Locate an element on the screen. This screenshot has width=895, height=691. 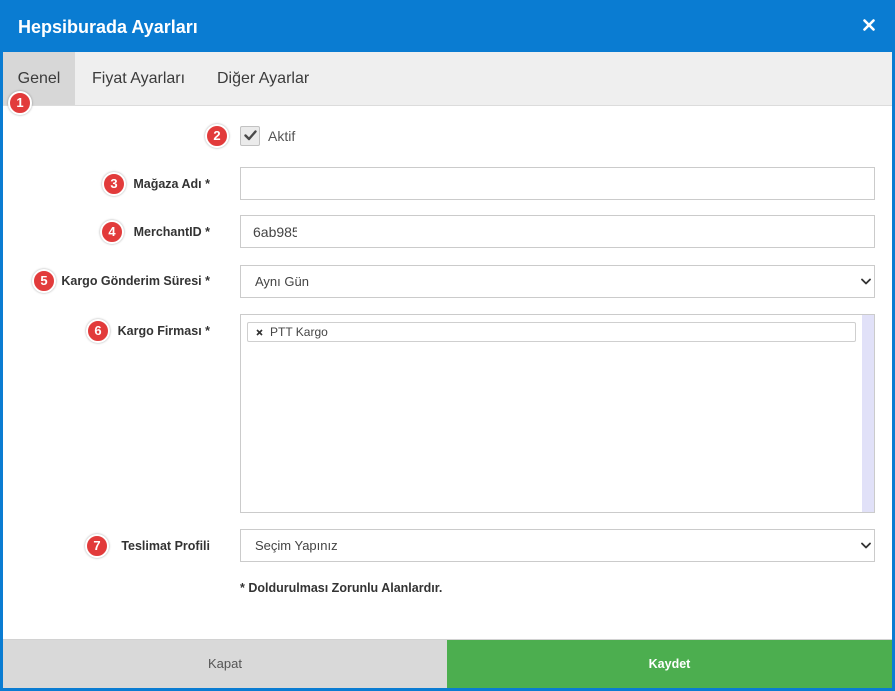
annotation-badge-5: 5 is located at coordinates (44, 281).